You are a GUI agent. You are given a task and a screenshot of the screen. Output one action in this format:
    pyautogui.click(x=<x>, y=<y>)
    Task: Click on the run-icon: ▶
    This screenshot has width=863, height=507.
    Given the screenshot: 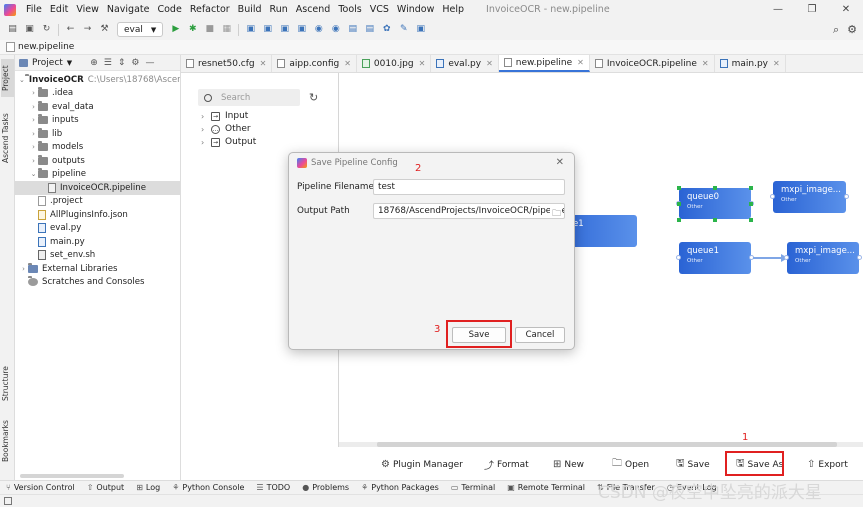 What is the action you would take?
    pyautogui.click(x=175, y=29)
    